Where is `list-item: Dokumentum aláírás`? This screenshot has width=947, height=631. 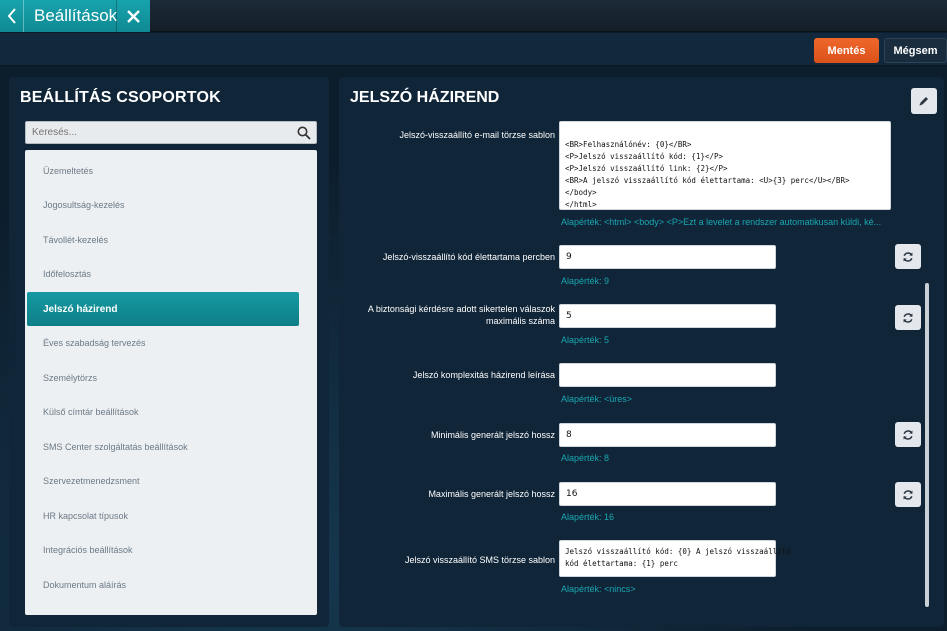
list-item: Dokumentum aláírás is located at coordinates (163, 585).